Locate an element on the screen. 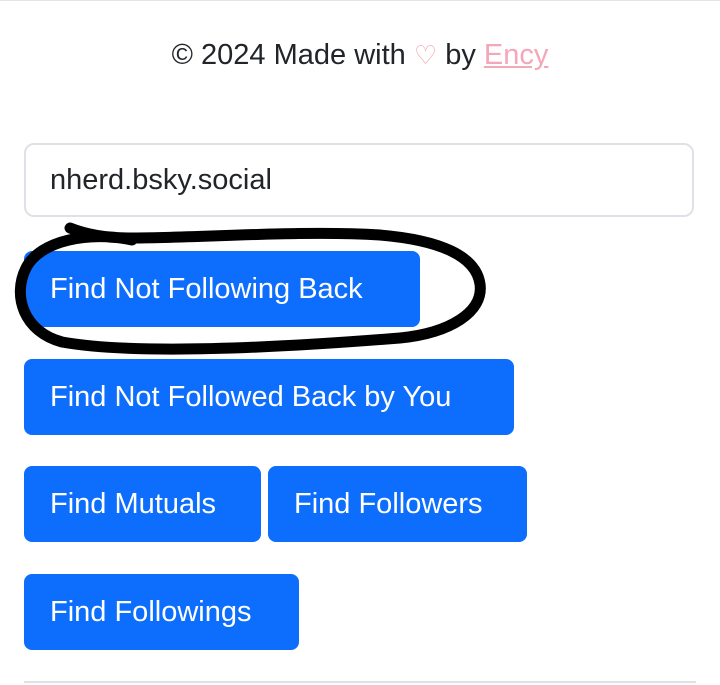 The width and height of the screenshot is (720, 685). find-followings-button: Find Followings is located at coordinates (161, 612).